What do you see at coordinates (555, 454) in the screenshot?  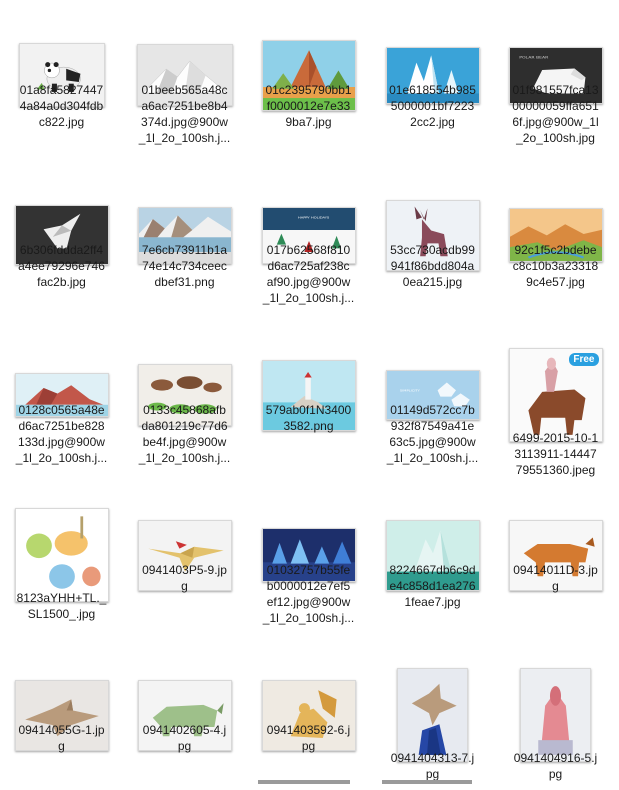 I see `file-name-line: 3113911-14447` at bounding box center [555, 454].